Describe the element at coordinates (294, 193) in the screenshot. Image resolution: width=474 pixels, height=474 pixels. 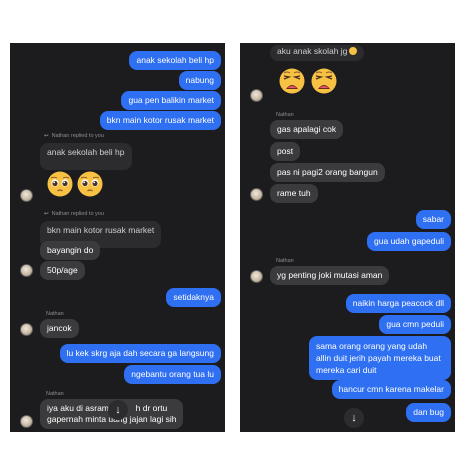
I see `message-bubble-incoming: rame tuh` at that location.